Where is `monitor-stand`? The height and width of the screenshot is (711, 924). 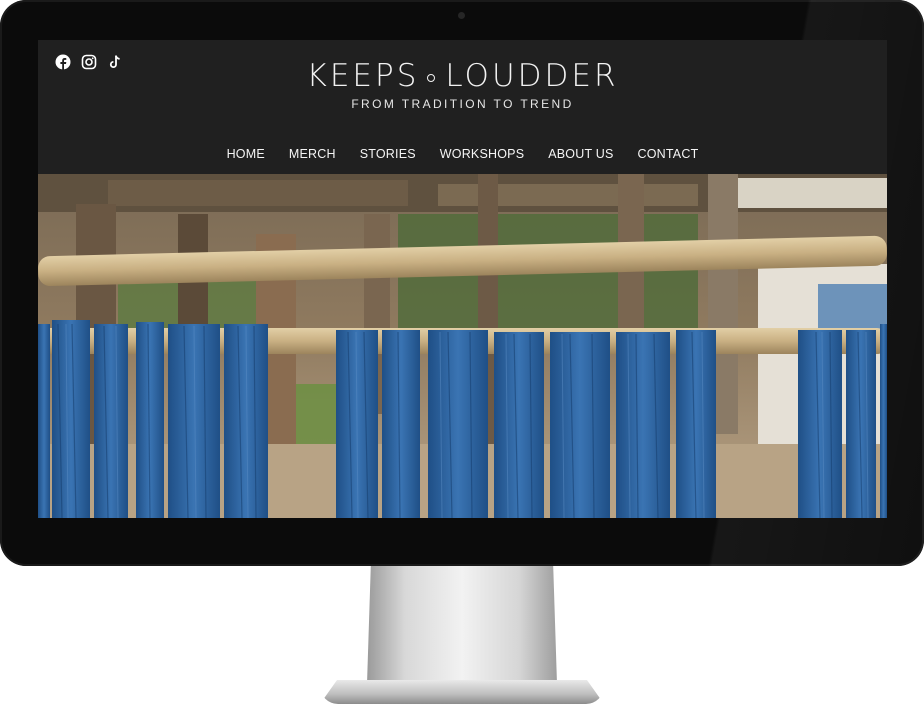
monitor-stand is located at coordinates (462, 625).